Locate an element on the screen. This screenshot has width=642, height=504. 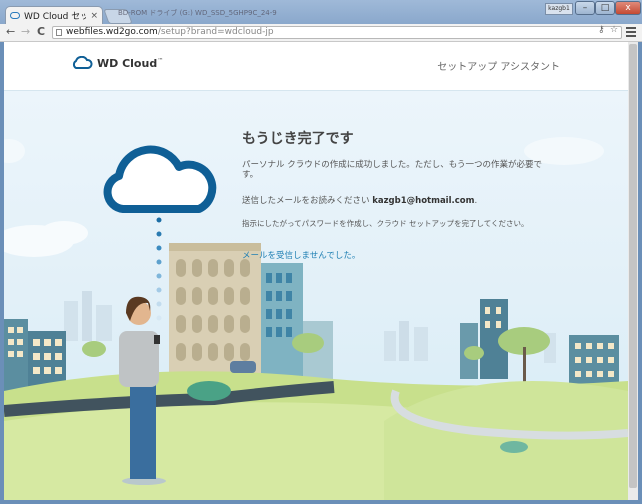
user-email: kazgb1@hotmail.com is located at coordinates (423, 201).